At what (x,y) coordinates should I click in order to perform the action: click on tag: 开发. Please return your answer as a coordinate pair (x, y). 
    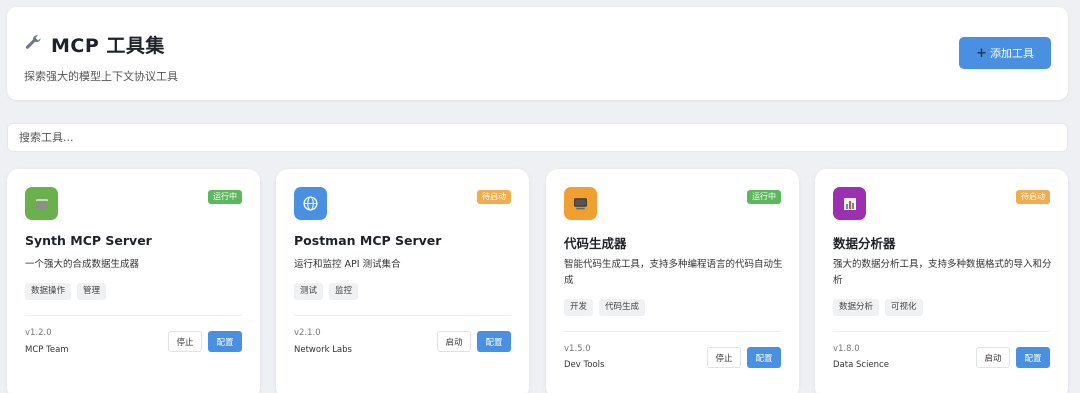
    Looking at the image, I should click on (579, 307).